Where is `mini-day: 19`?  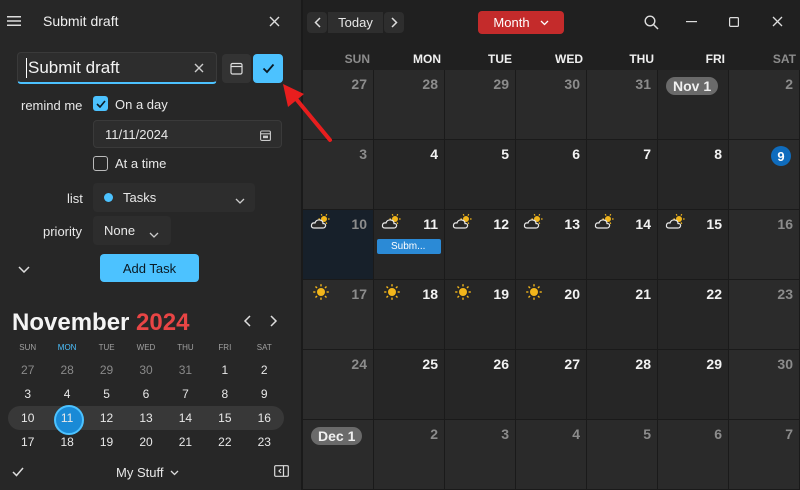
mini-day: 19 is located at coordinates (106, 442).